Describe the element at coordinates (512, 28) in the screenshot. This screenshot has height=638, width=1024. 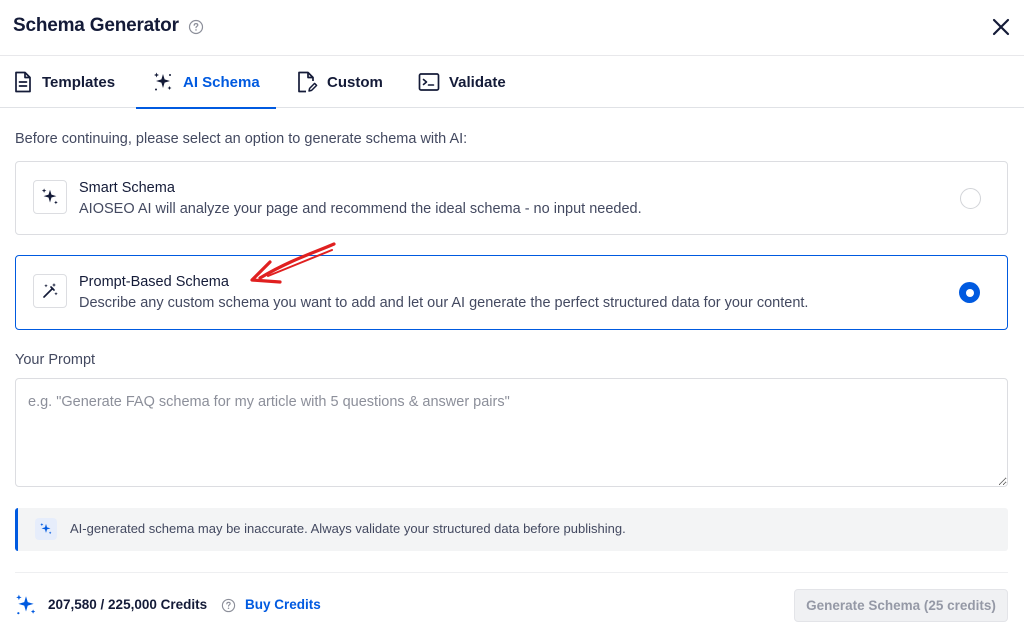
I see `modal-header: Schema Generator` at that location.